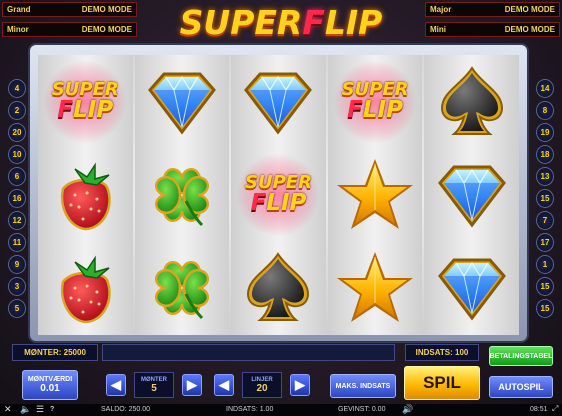 The width and height of the screenshot is (562, 416). Describe the element at coordinates (529, 29) in the screenshot. I see `jackpot-mini-value: DEMO MODE` at that location.